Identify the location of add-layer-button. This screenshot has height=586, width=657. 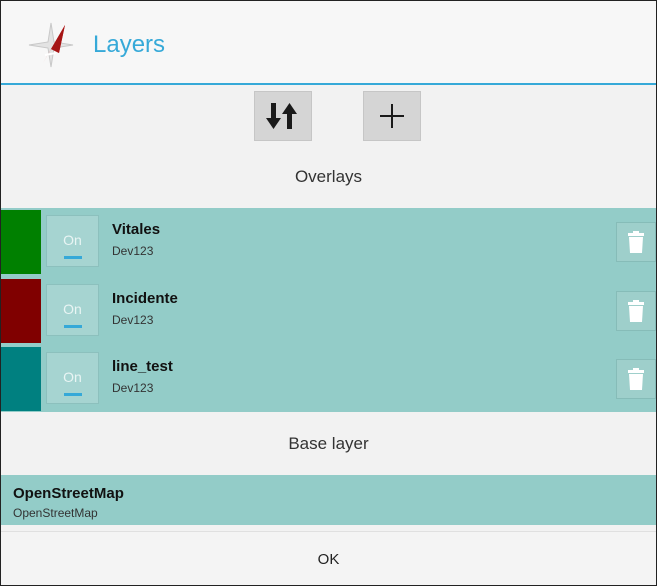
(392, 116).